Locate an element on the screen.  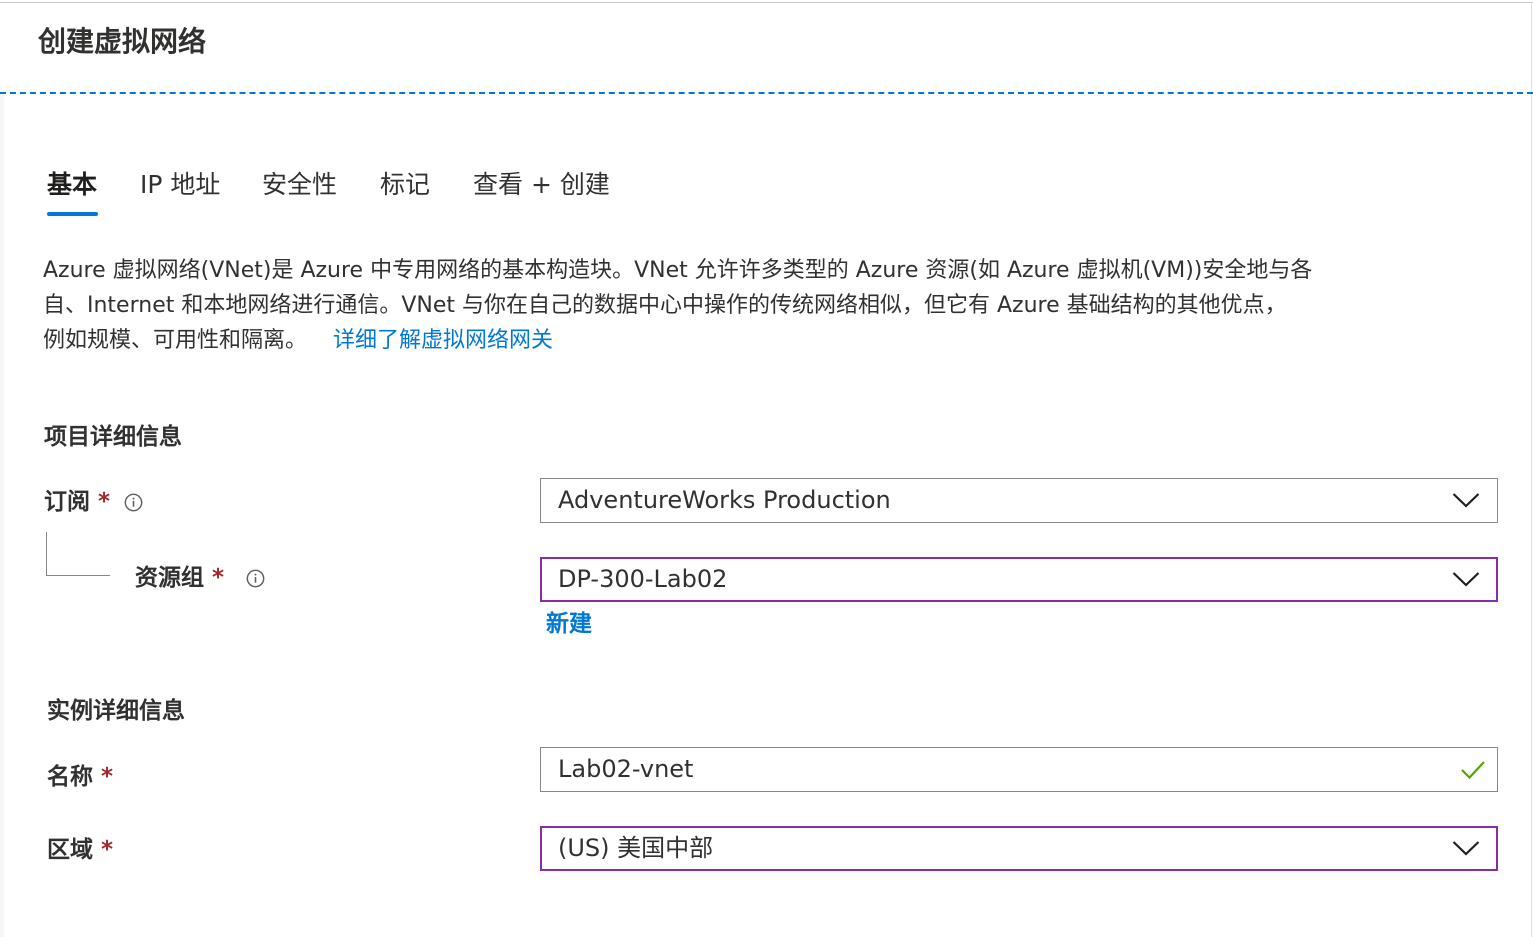
region-dropdown: (US) 美国中部 is located at coordinates (1019, 848).